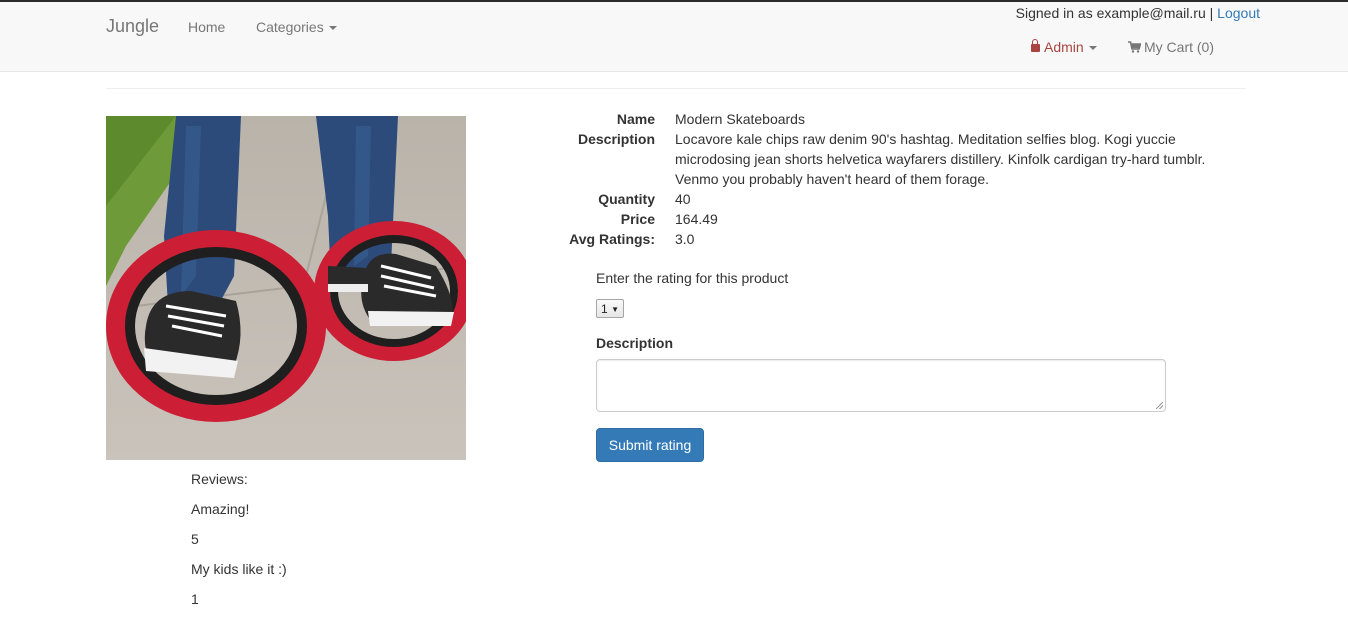 This screenshot has width=1348, height=619. What do you see at coordinates (890, 219) in the screenshot?
I see `detail-row-price: Price 164.49` at bounding box center [890, 219].